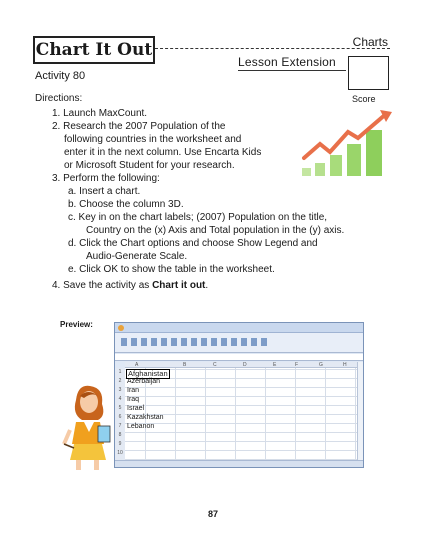 The width and height of the screenshot is (426, 554). I want to click on lesson-divider, so click(292, 70).